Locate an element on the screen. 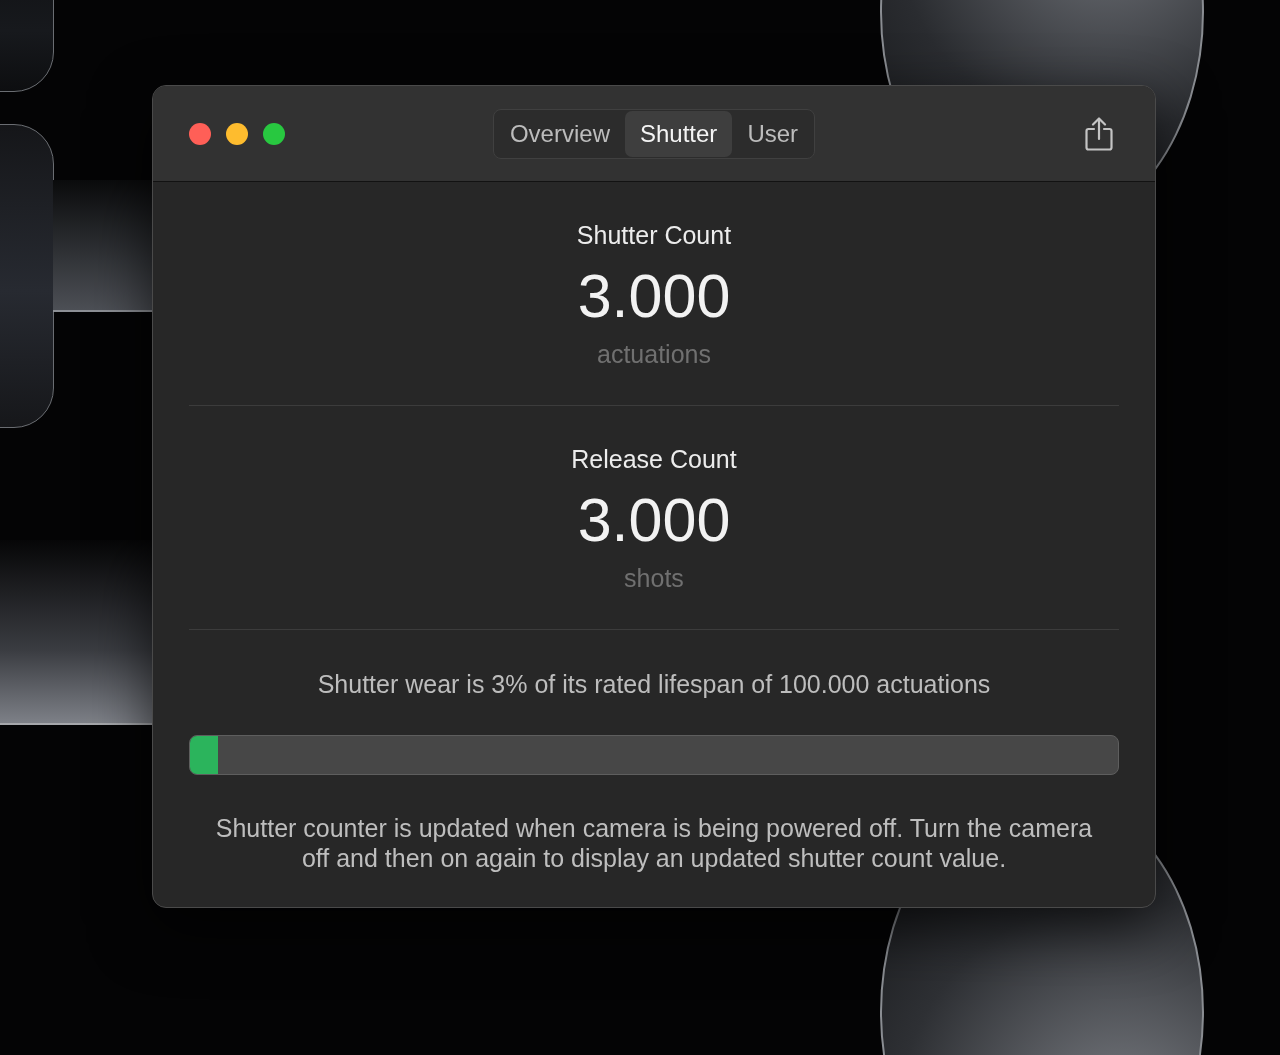  minimize-icon is located at coordinates (237, 133).